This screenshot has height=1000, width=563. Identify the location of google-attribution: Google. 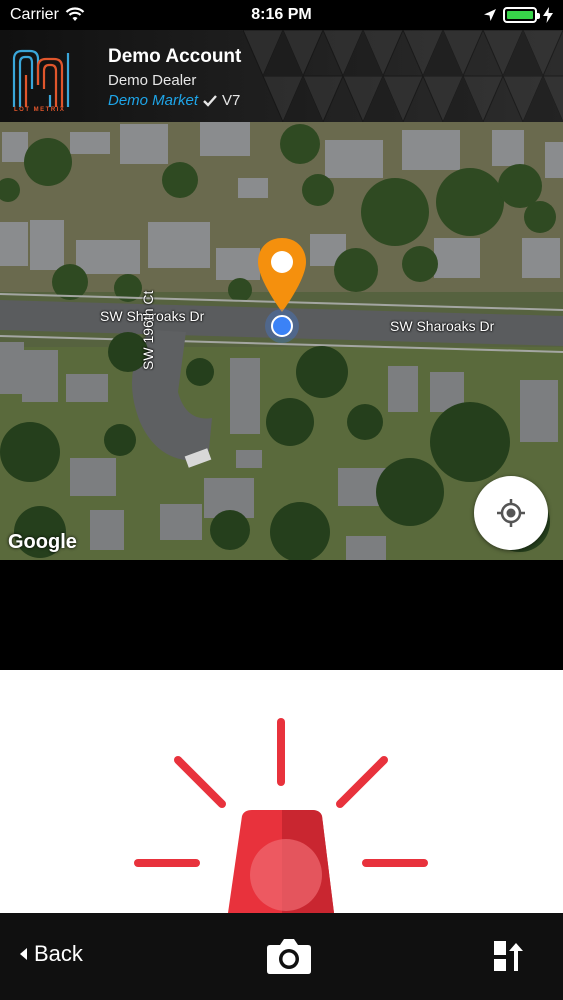
(42, 542).